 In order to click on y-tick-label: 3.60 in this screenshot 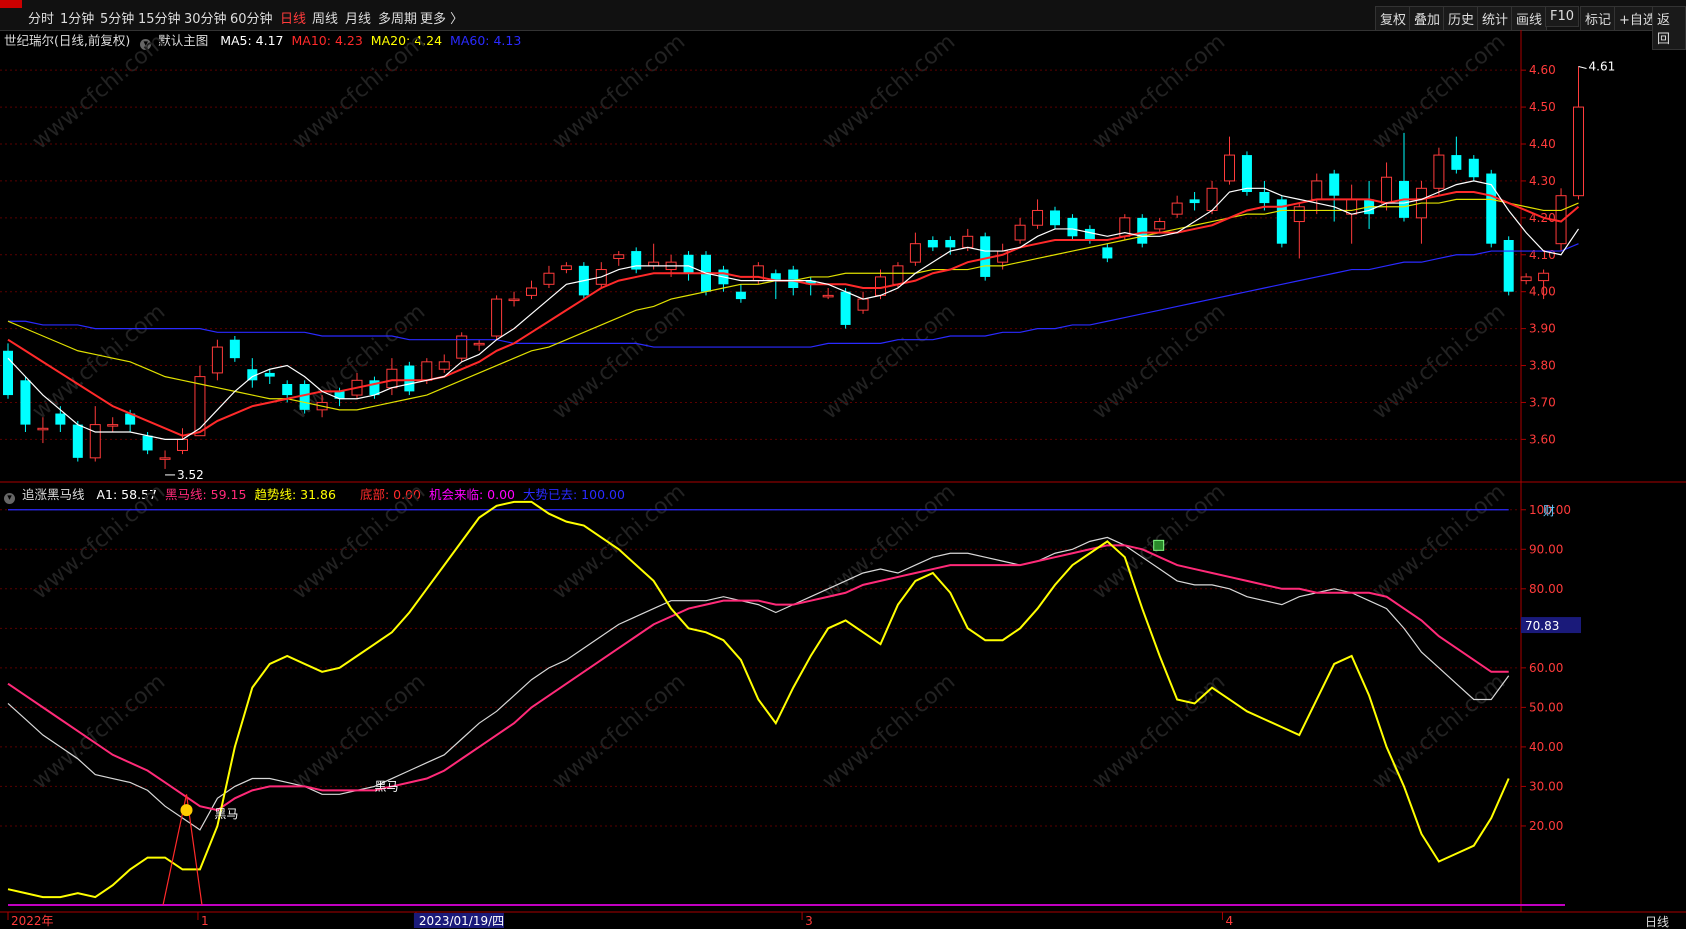, I will do `click(1542, 439)`.